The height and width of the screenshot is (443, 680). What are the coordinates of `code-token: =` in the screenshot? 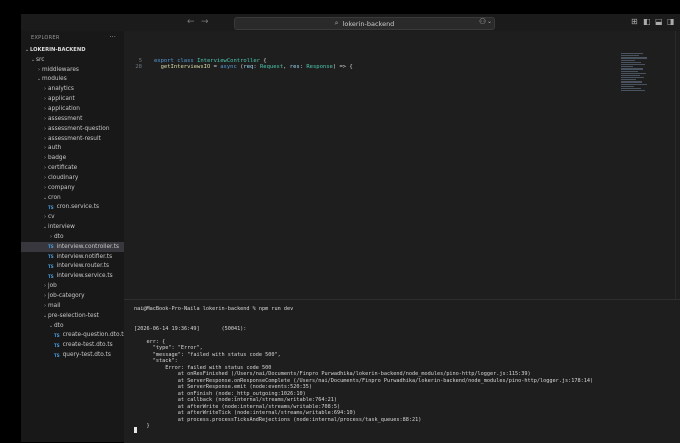 It's located at (215, 67).